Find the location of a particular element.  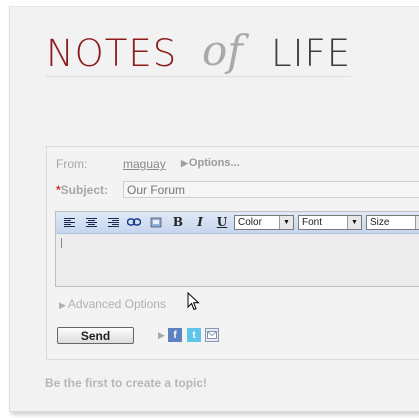

font-select-value: Font is located at coordinates (312, 222).